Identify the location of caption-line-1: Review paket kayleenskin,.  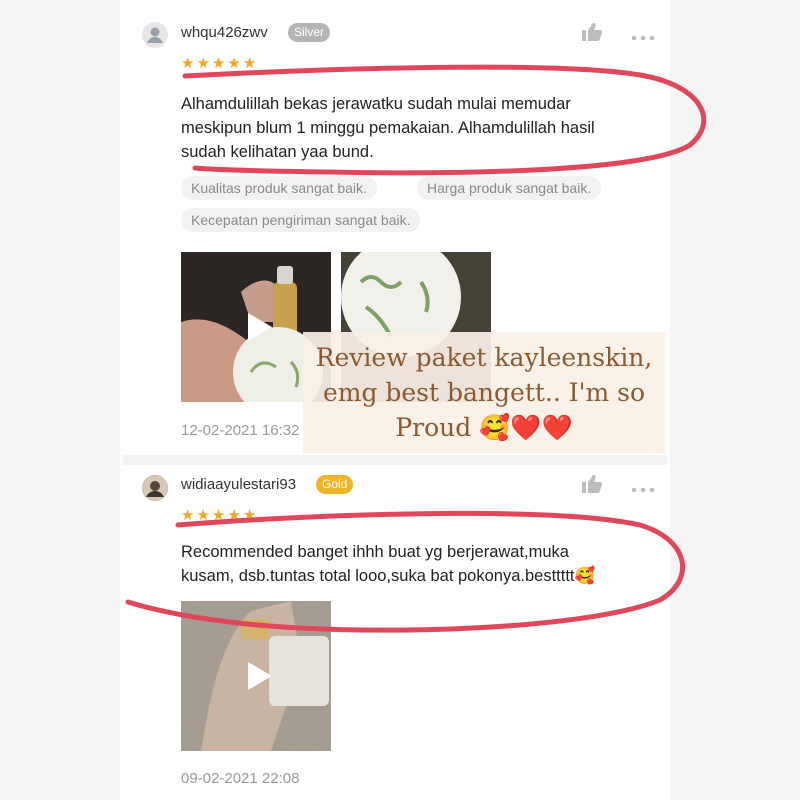
(484, 357).